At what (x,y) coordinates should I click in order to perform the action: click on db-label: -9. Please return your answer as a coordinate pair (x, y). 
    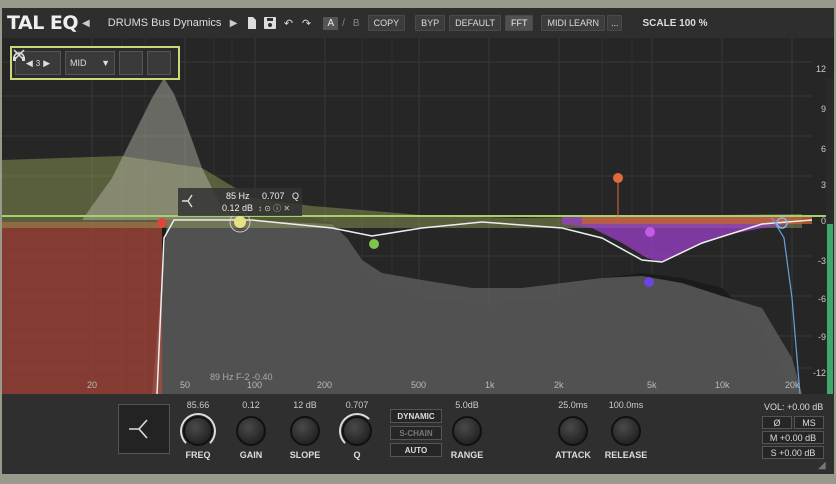
    Looking at the image, I should click on (821, 337).